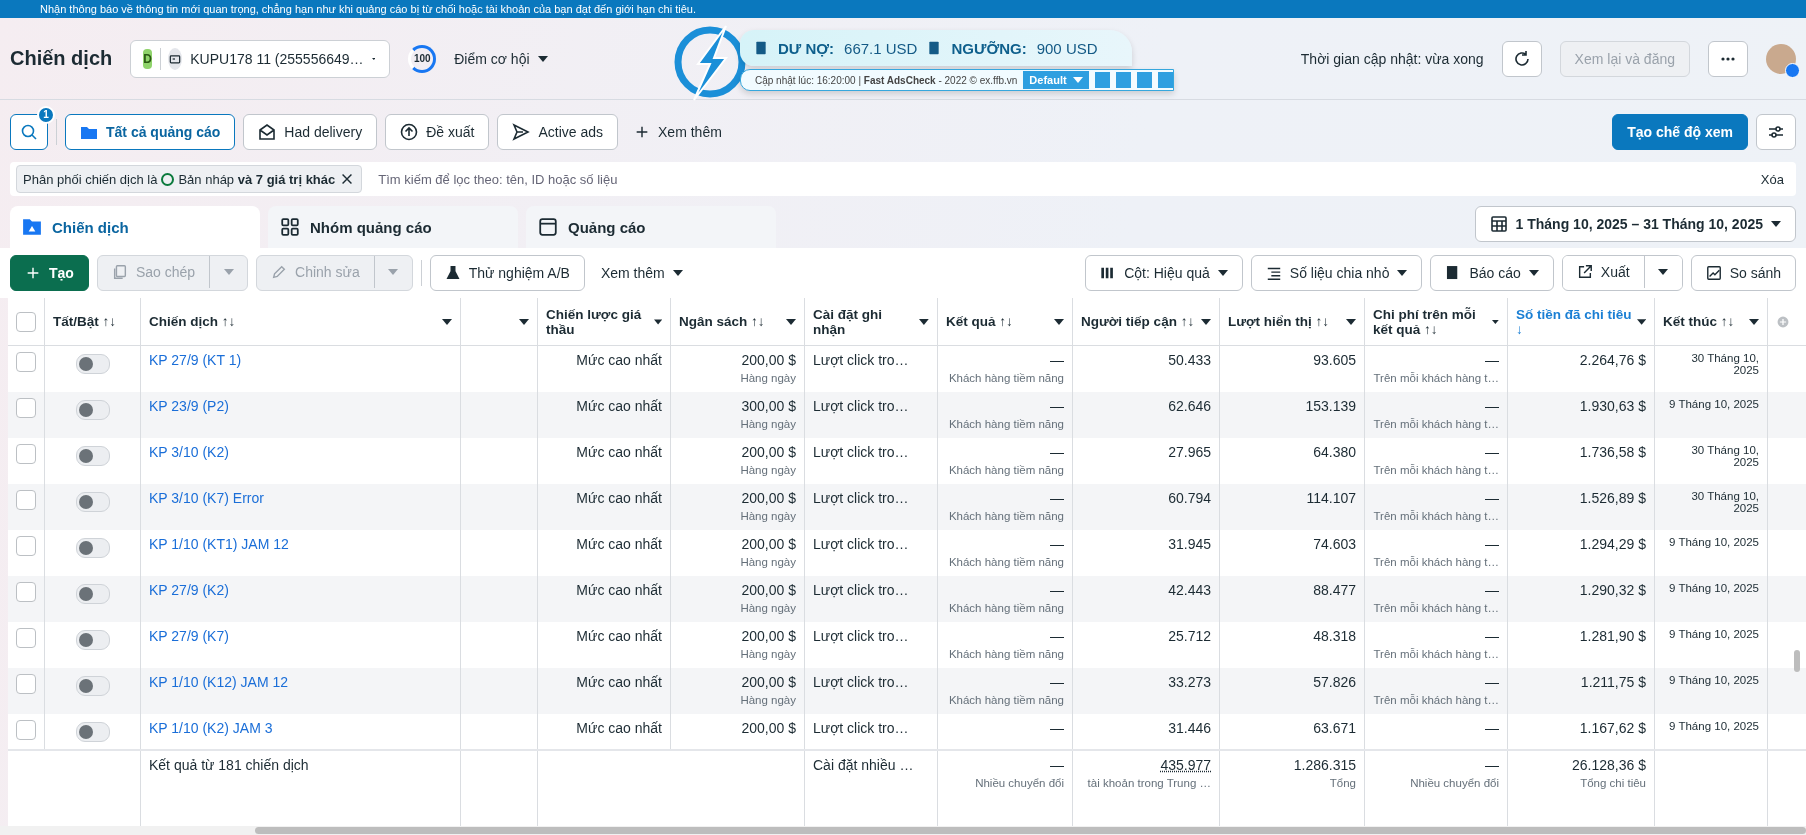 The image size is (1806, 835). Describe the element at coordinates (26, 321) in the screenshot. I see `select-all-checkbox` at that location.